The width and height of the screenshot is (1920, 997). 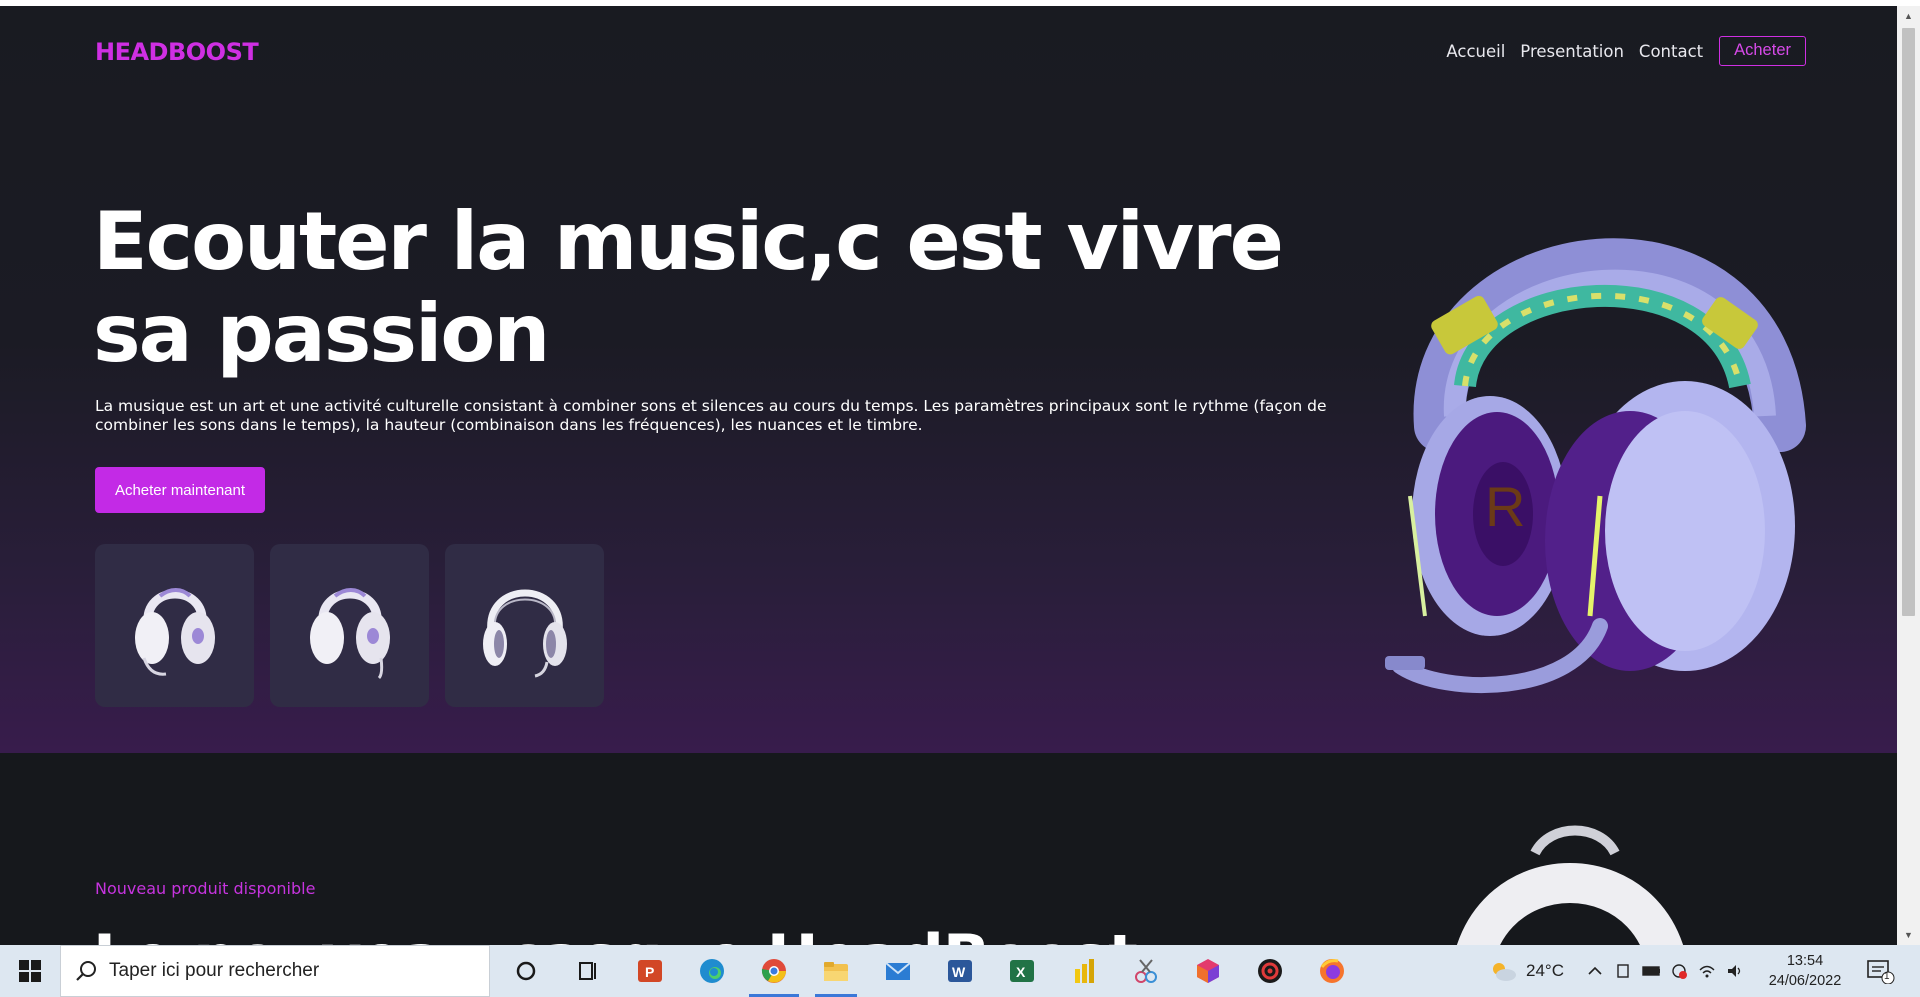 I want to click on taskbar-search, so click(x=275, y=971).